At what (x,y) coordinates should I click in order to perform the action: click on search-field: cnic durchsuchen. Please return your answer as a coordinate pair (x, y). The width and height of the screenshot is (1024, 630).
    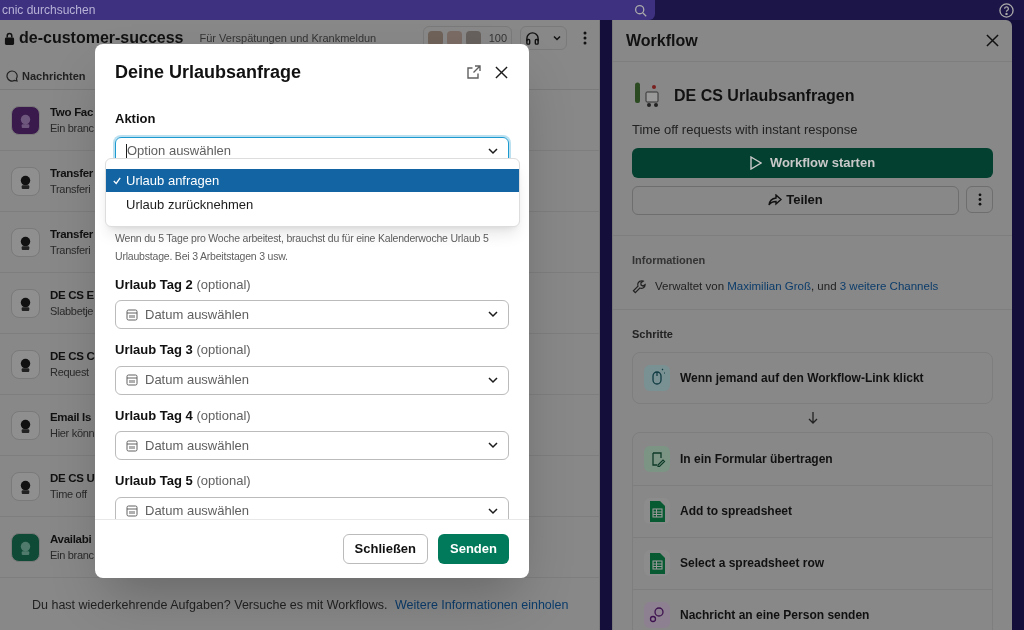
    Looking at the image, I should click on (327, 10).